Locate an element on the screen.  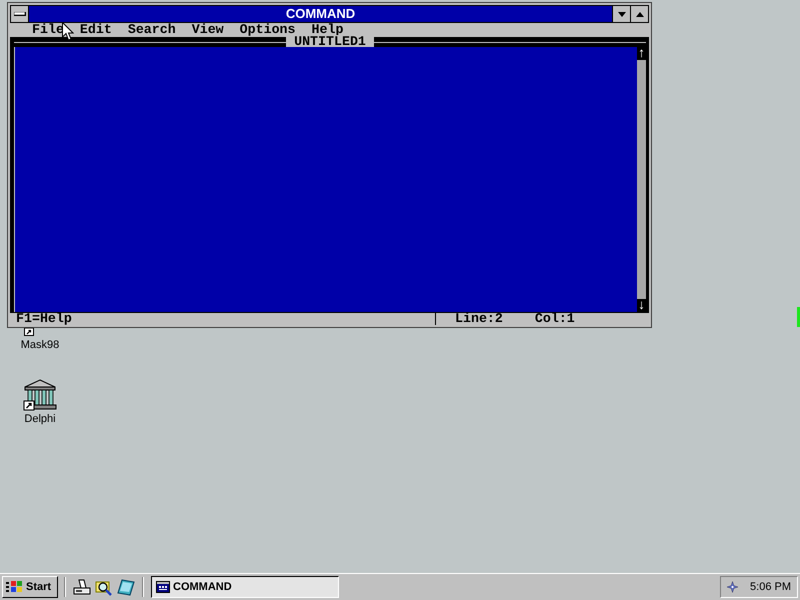
line-indicator: Line:2 is located at coordinates (479, 319).